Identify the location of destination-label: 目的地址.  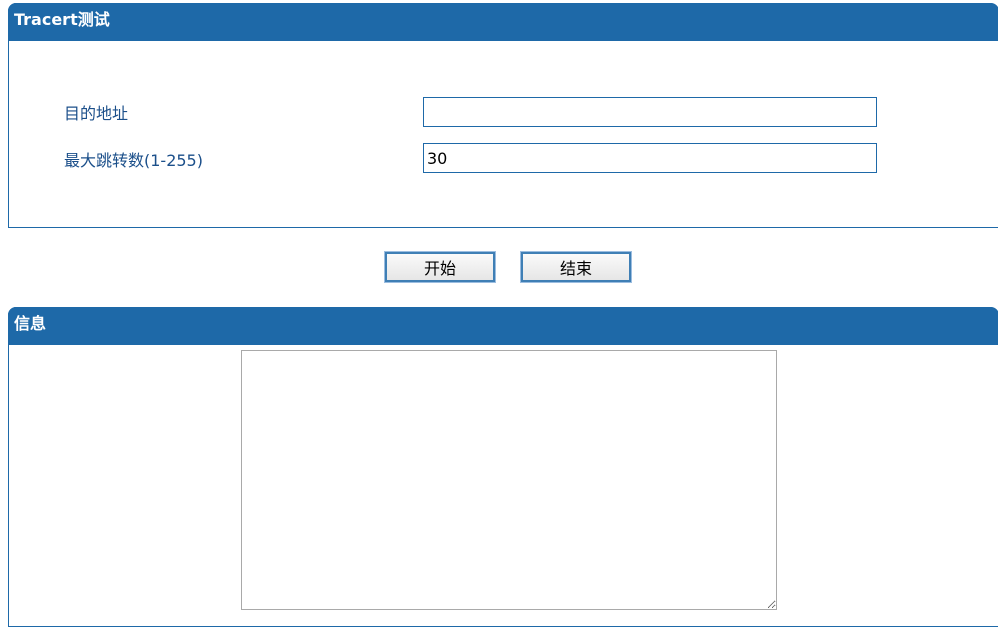
(96, 113).